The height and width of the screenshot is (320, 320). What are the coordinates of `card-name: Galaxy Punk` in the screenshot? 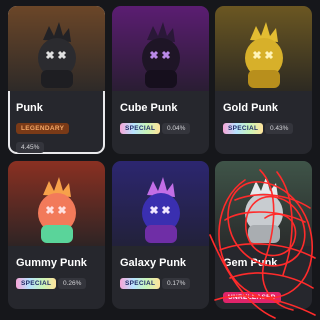 It's located at (153, 263).